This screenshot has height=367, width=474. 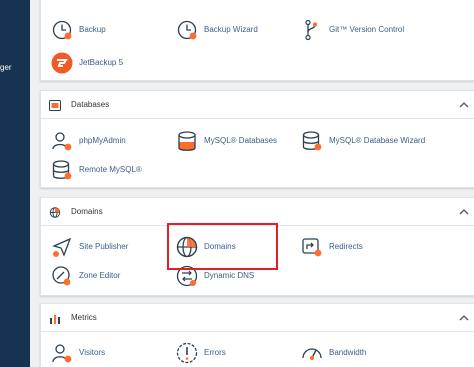 I want to click on remote-mysql-icon, so click(x=62, y=170).